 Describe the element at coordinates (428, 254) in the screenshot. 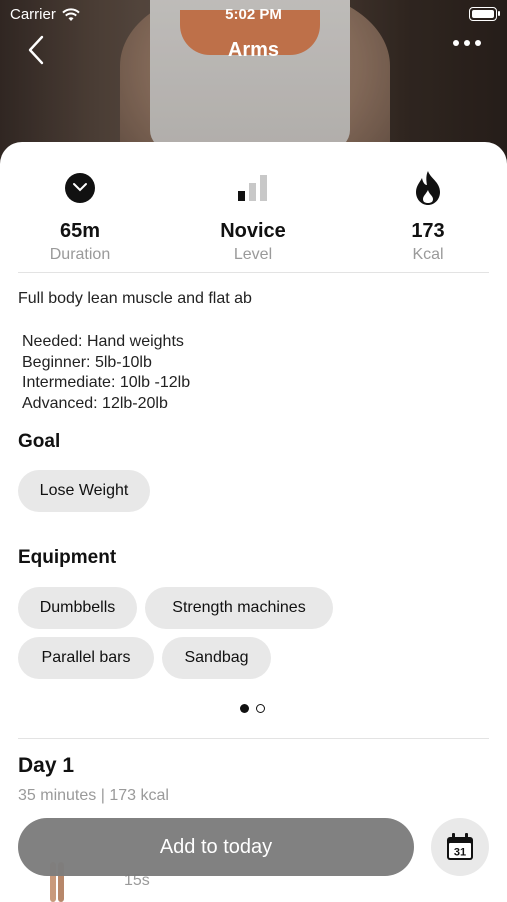

I see `stat-label: Kcal` at that location.